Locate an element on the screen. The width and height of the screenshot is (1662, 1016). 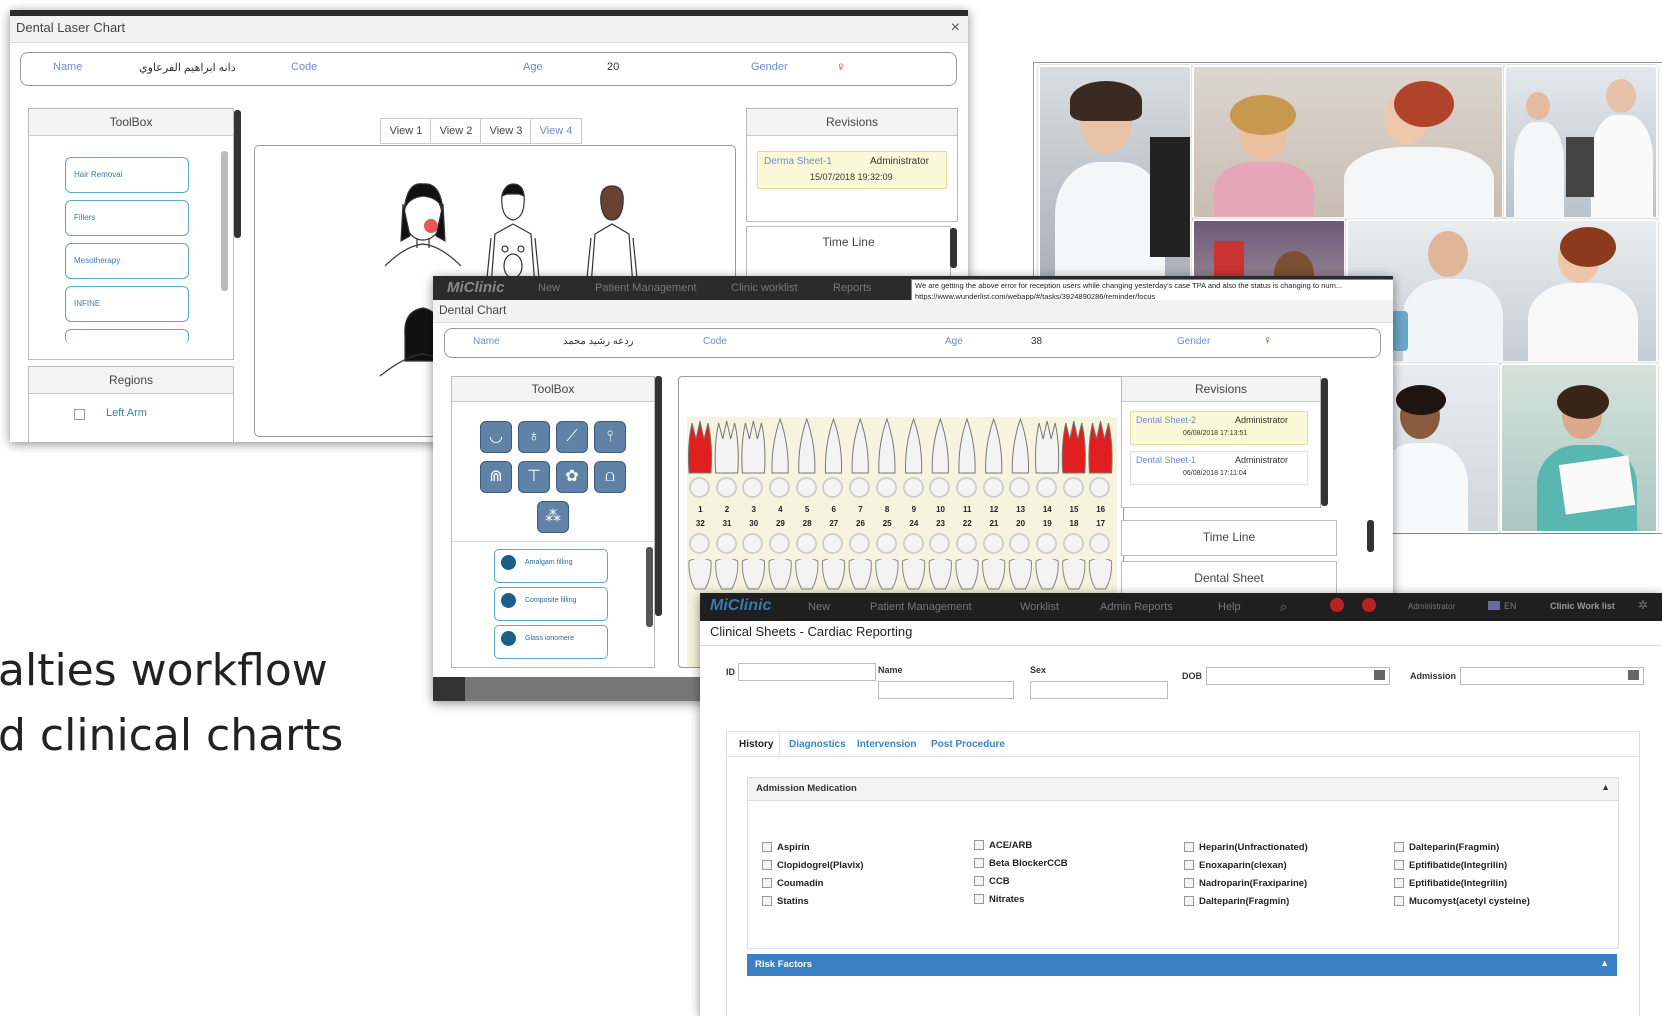
tooth-decay-icon: ✿ is located at coordinates (572, 477).